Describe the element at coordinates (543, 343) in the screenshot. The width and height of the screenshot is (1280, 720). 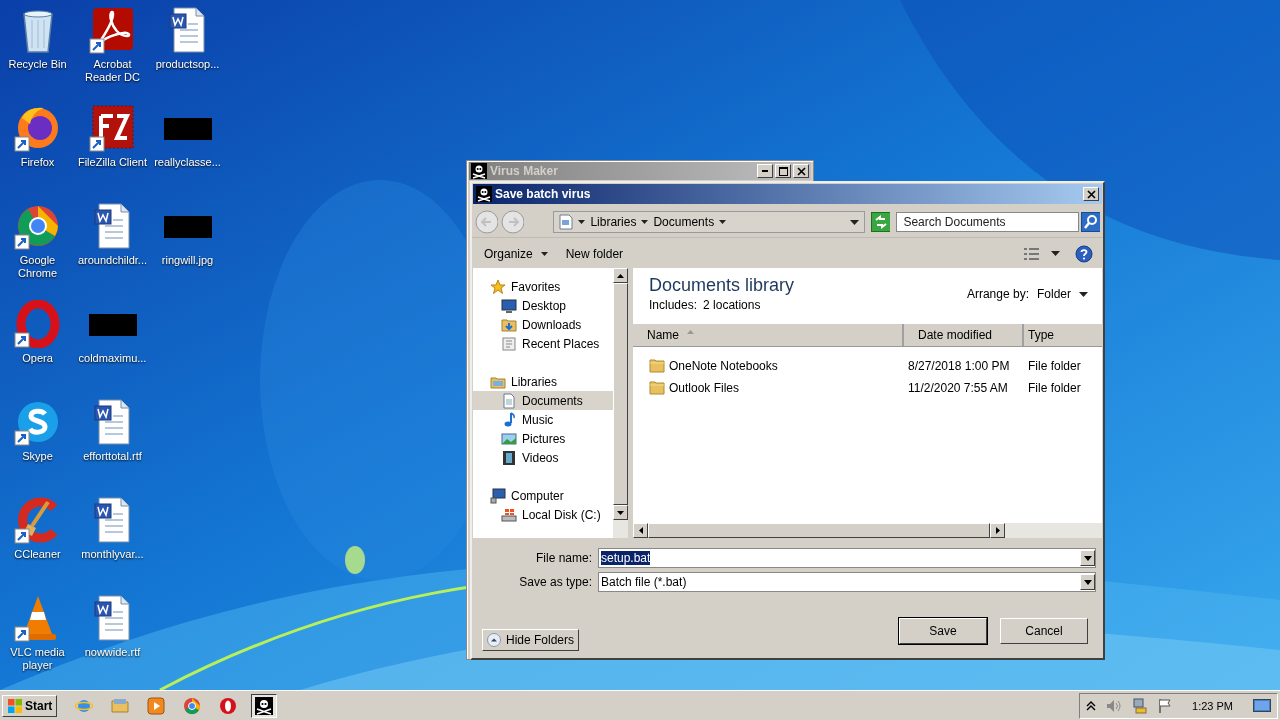
I see `tree-item: Recent Places` at that location.